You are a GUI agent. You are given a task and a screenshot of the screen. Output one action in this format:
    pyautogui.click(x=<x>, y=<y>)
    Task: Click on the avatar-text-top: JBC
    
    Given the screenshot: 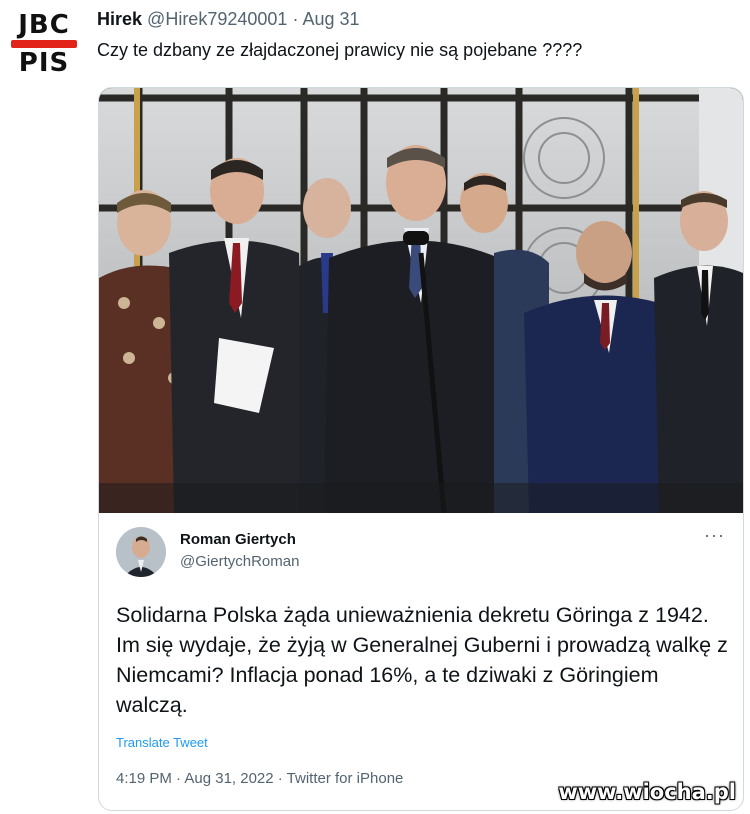 What is the action you would take?
    pyautogui.click(x=44, y=25)
    